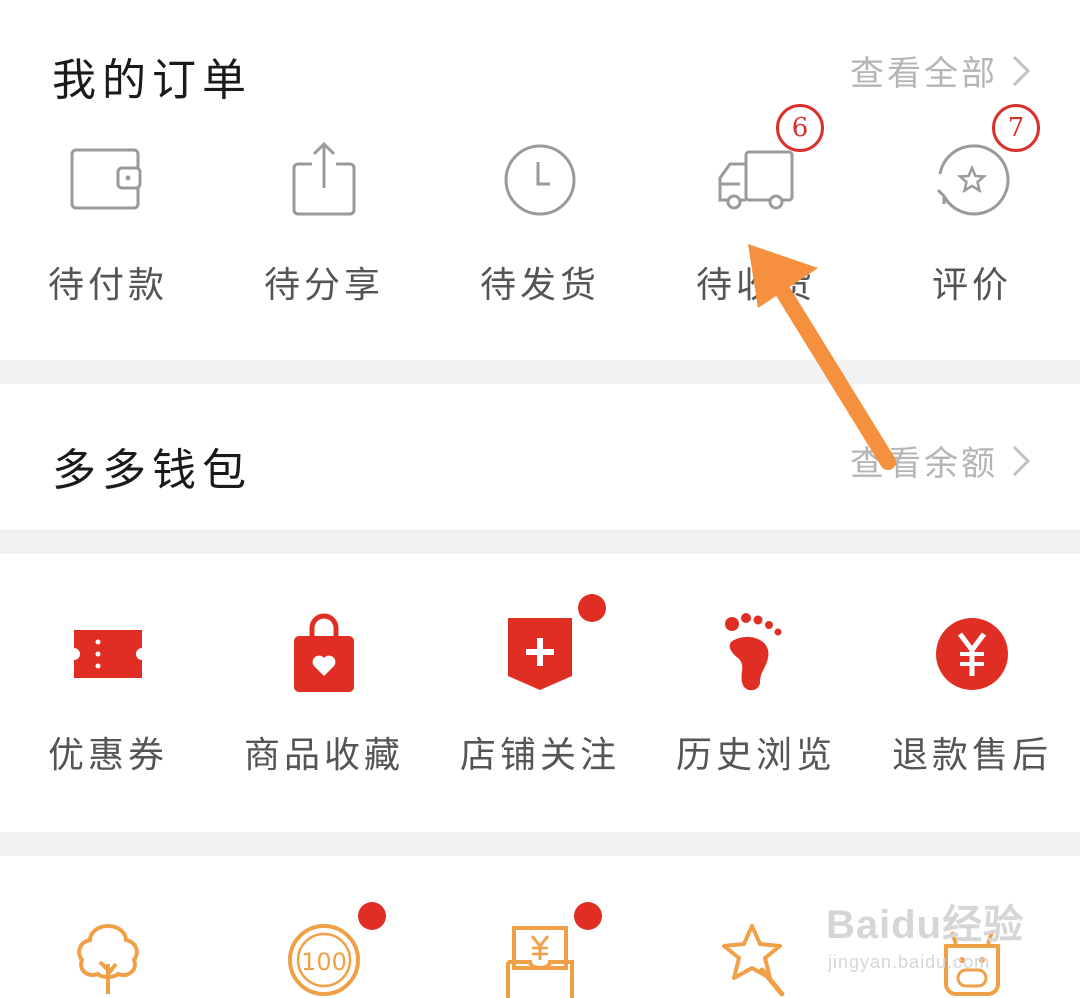  I want to click on wallet-icon, so click(106, 179).